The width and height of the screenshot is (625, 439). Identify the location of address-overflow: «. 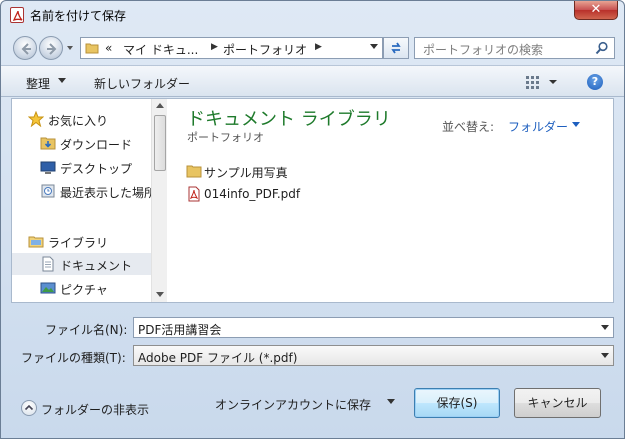
(108, 48).